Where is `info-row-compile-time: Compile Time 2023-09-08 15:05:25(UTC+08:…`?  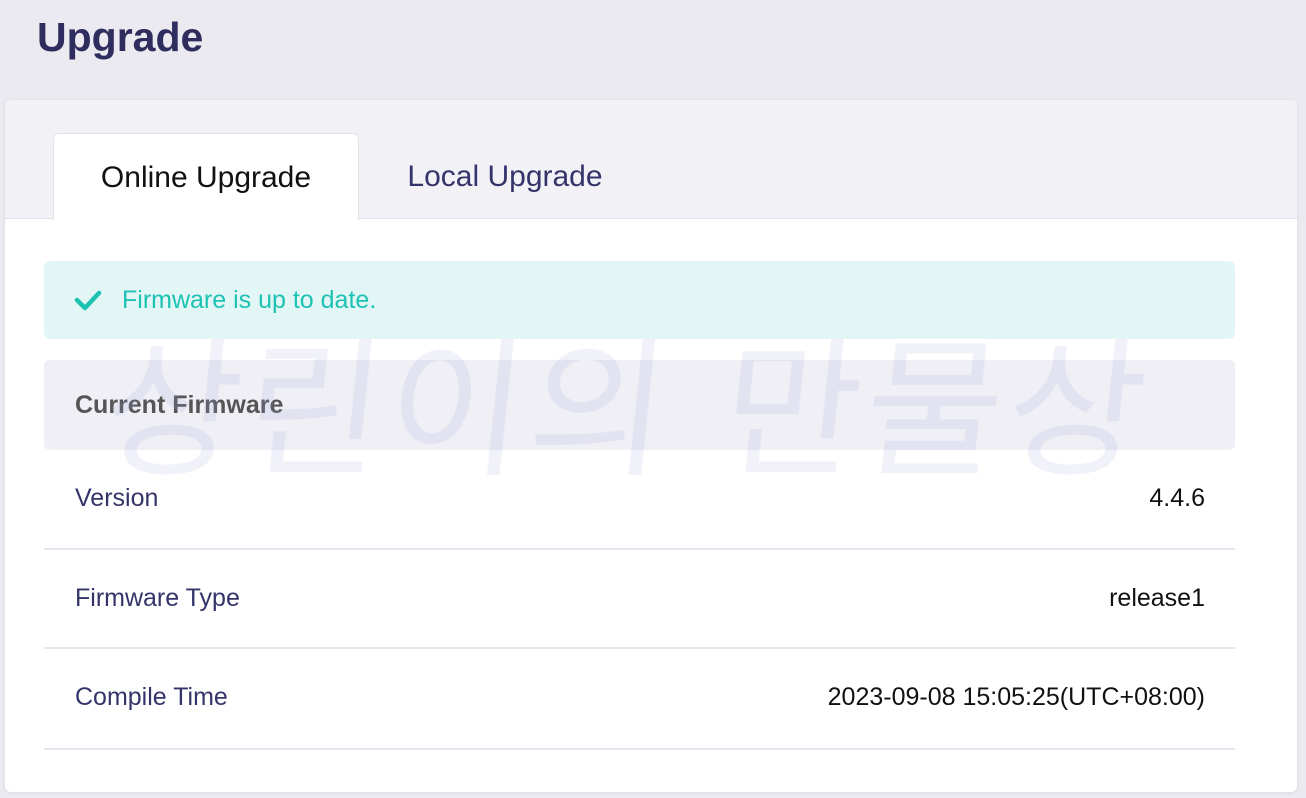
info-row-compile-time: Compile Time 2023-09-08 15:05:25(UTC+08:… is located at coordinates (639, 699).